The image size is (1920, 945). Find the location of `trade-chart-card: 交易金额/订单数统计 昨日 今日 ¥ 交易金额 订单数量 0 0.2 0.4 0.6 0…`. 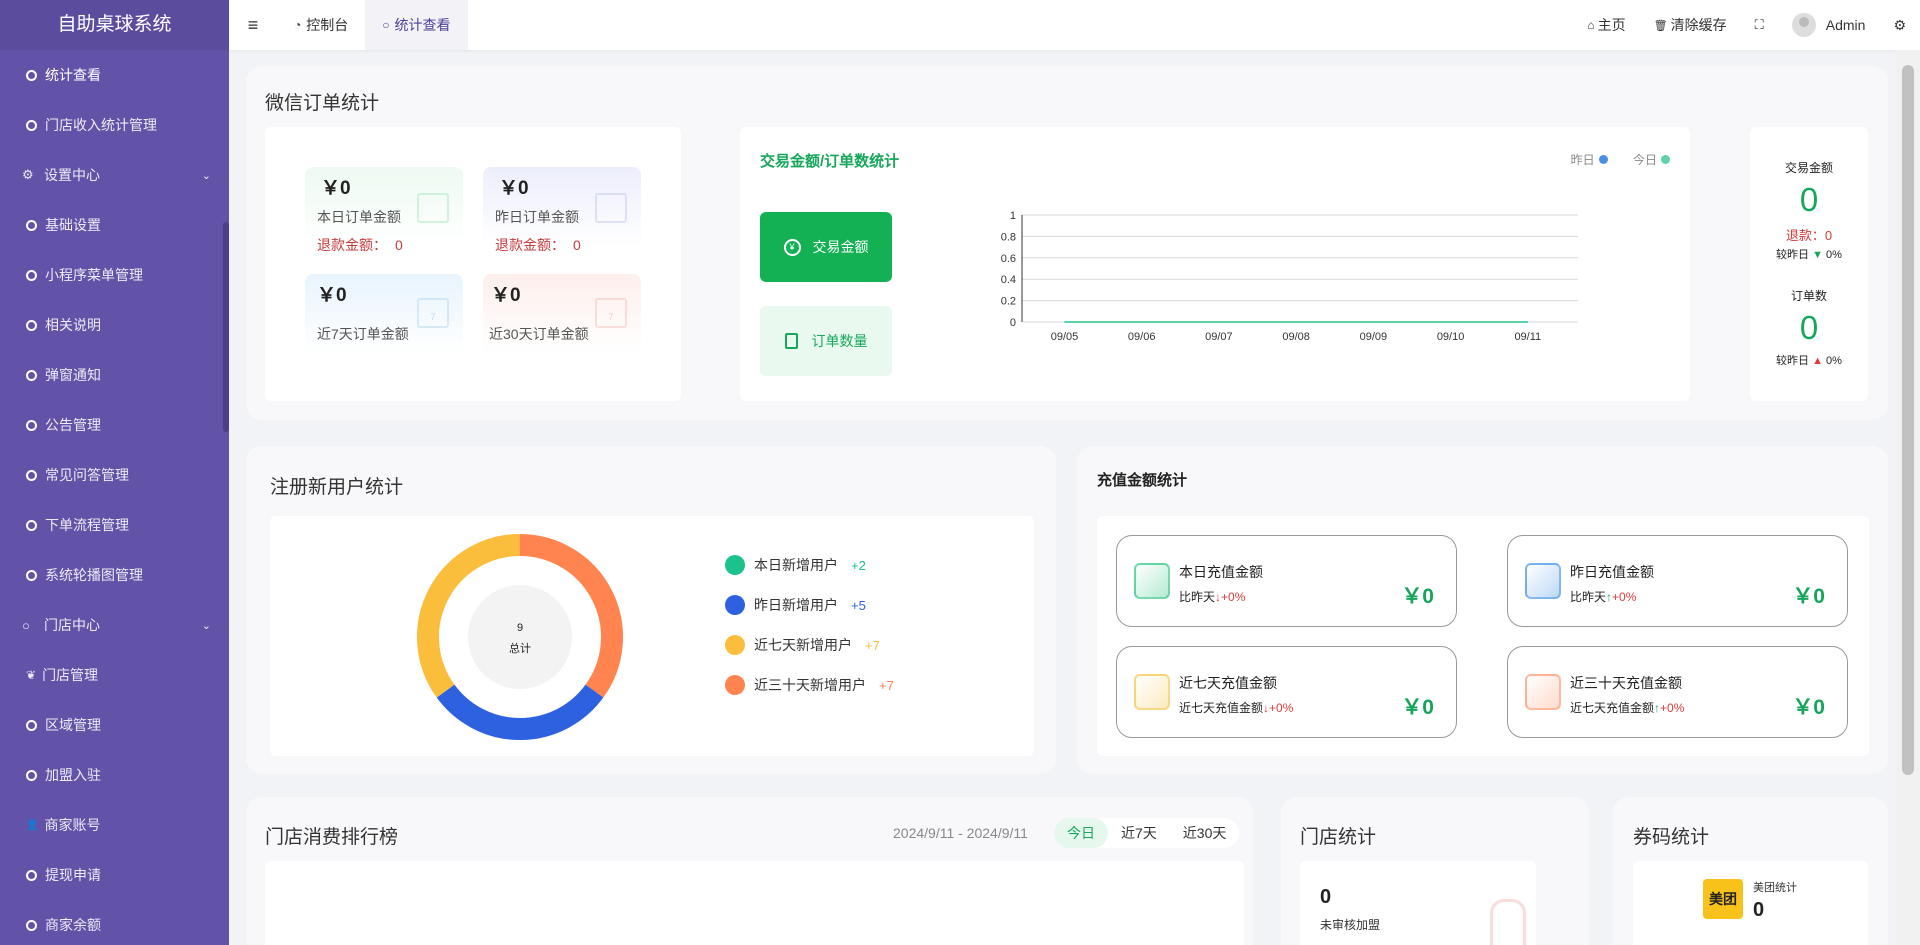

trade-chart-card: 交易金额/订单数统计 昨日 今日 ¥ 交易金额 订单数量 0 0.2 0.4 0.6 0… is located at coordinates (1215, 264).